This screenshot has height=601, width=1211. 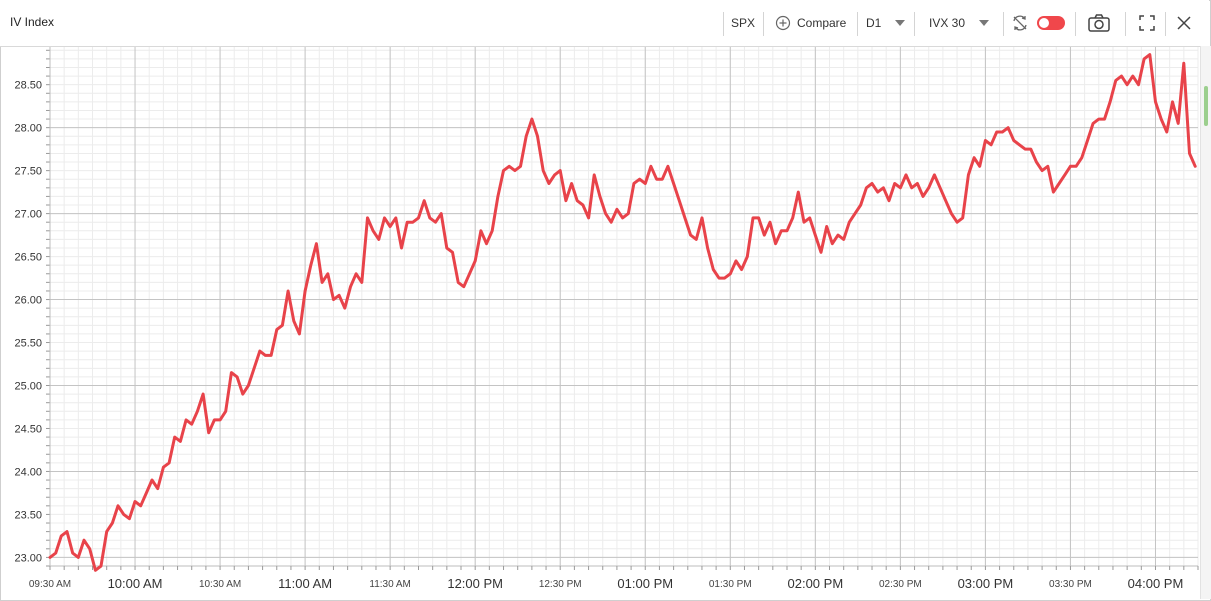 I want to click on indicator-dropdown: IVX 30, so click(x=959, y=23).